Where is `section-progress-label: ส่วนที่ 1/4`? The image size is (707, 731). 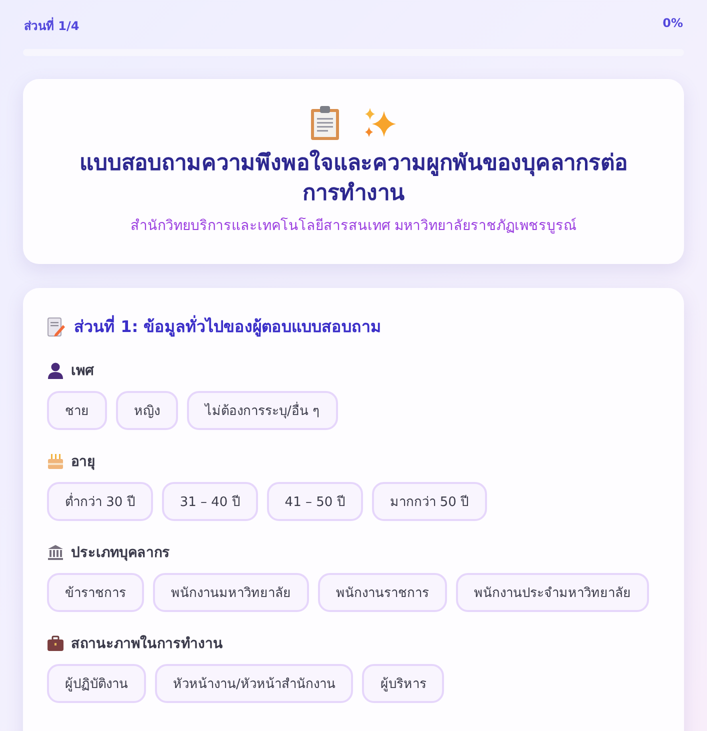
section-progress-label: ส่วนที่ 1/4 is located at coordinates (52, 25).